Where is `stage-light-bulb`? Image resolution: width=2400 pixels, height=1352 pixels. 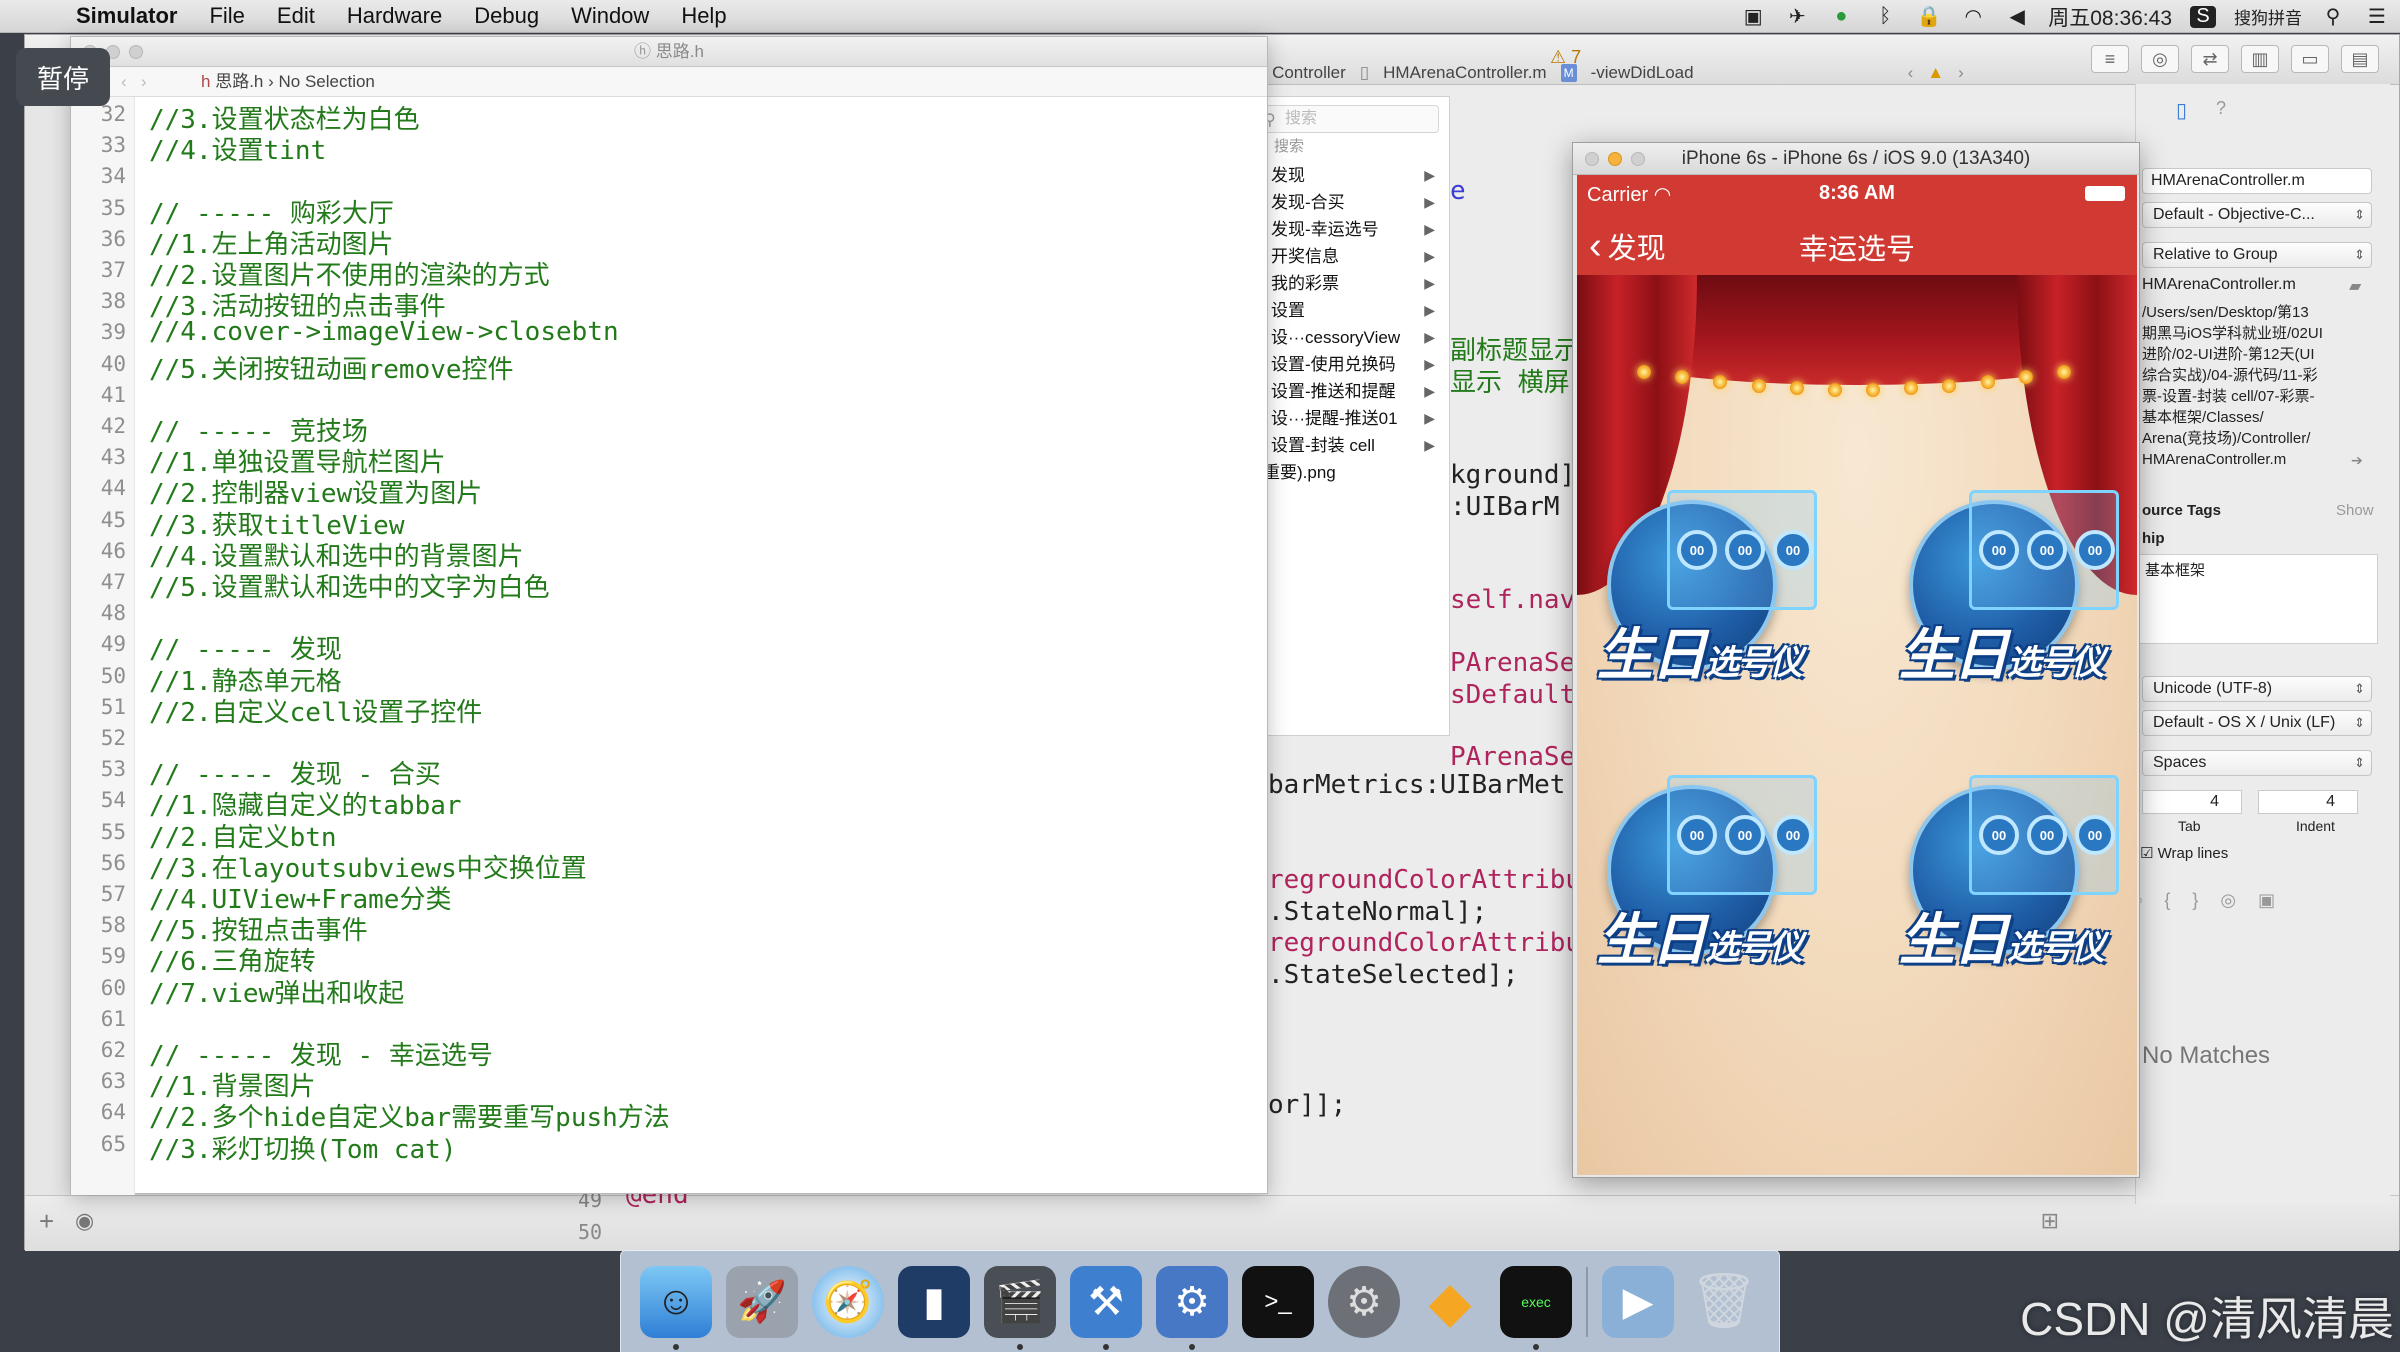
stage-light-bulb is located at coordinates (1987, 381).